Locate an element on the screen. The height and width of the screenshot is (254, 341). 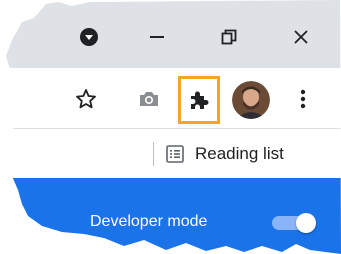
vertical-dots-icon is located at coordinates (303, 99).